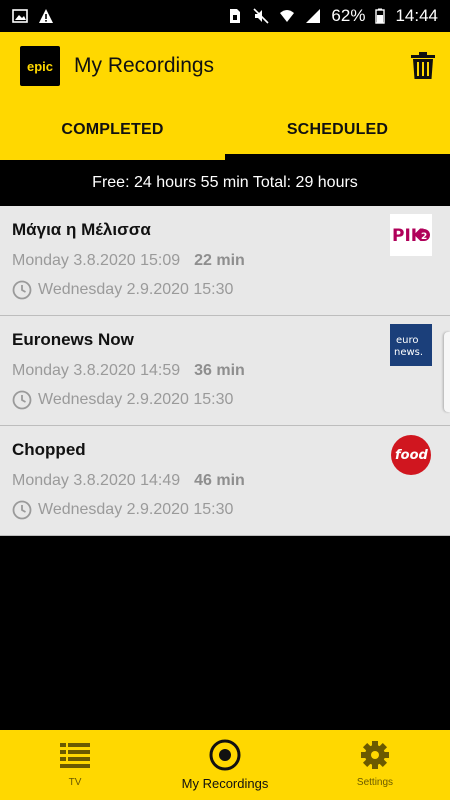 The width and height of the screenshot is (450, 800). I want to click on tab-bar: COMPLETED SCHEDULED, so click(225, 130).